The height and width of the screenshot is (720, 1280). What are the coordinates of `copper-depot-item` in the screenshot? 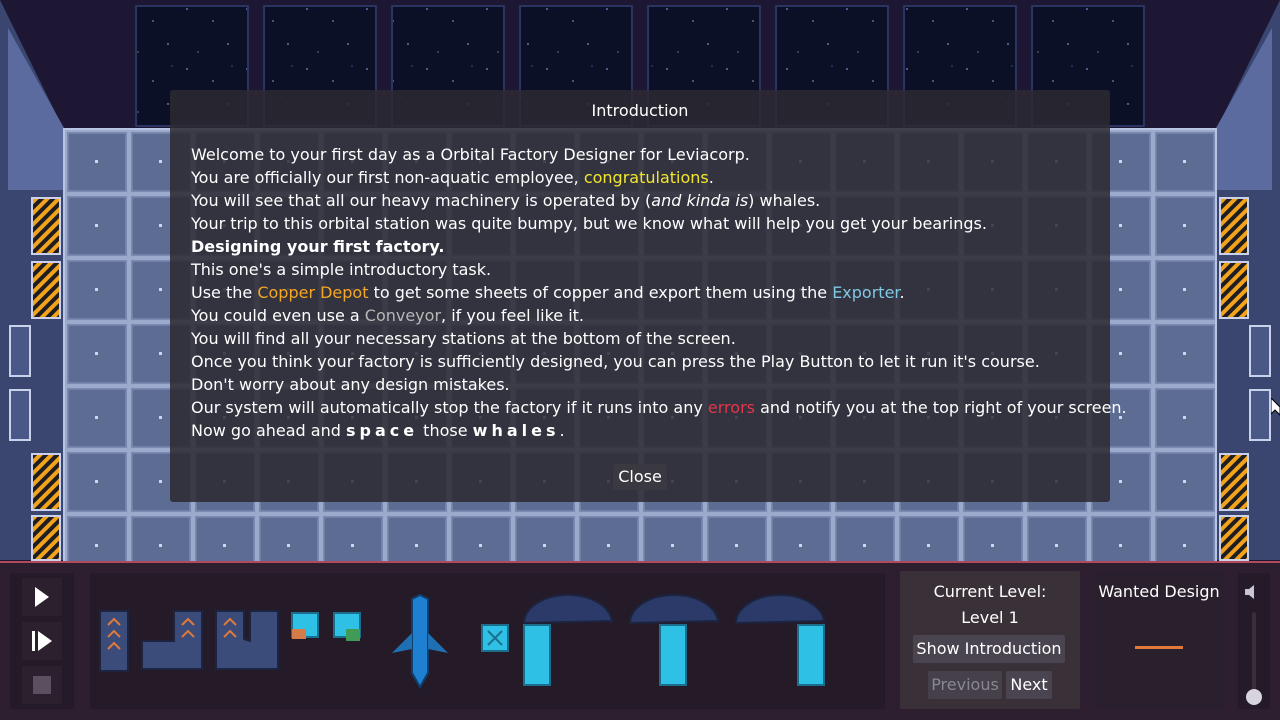 It's located at (305, 625).